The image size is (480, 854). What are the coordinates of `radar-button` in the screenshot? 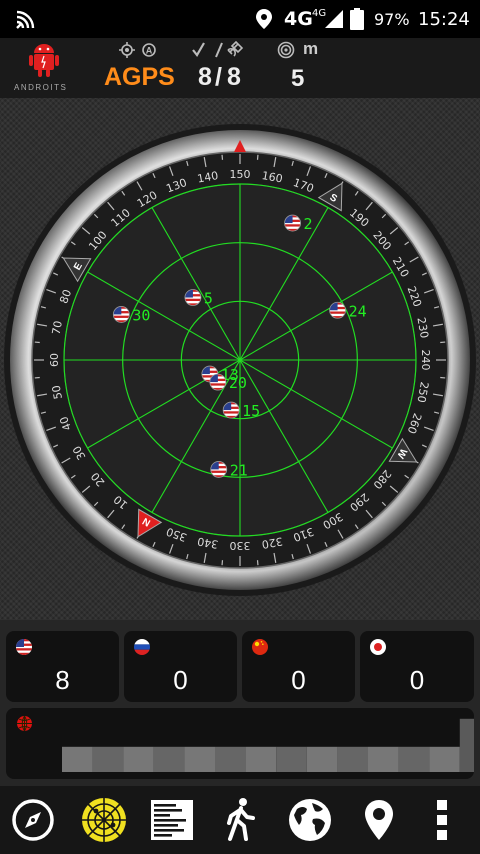 It's located at (104, 820).